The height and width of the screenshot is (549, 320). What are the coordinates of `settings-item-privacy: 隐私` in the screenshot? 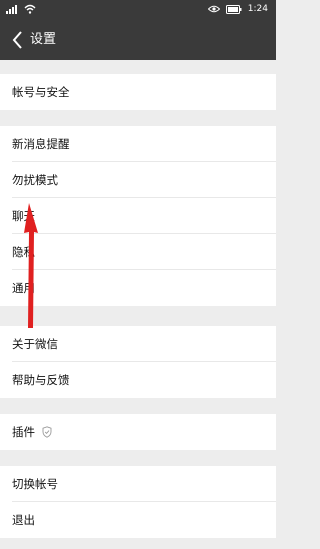 It's located at (138, 252).